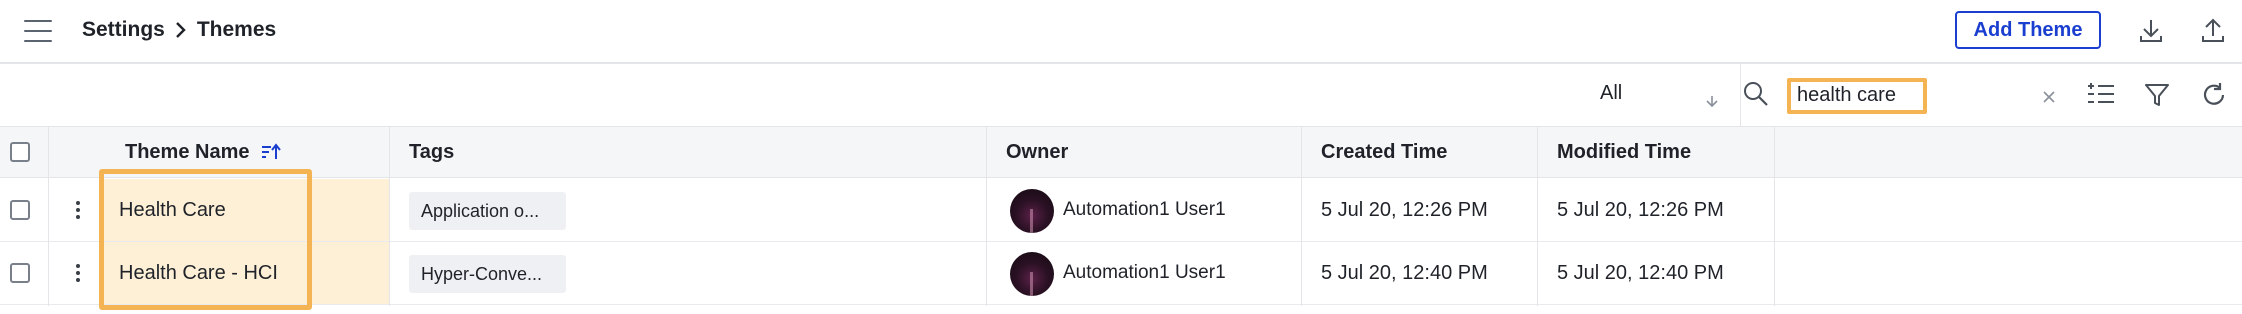  What do you see at coordinates (1672, 152) in the screenshot?
I see `column-header-modified-time: Modified Time` at bounding box center [1672, 152].